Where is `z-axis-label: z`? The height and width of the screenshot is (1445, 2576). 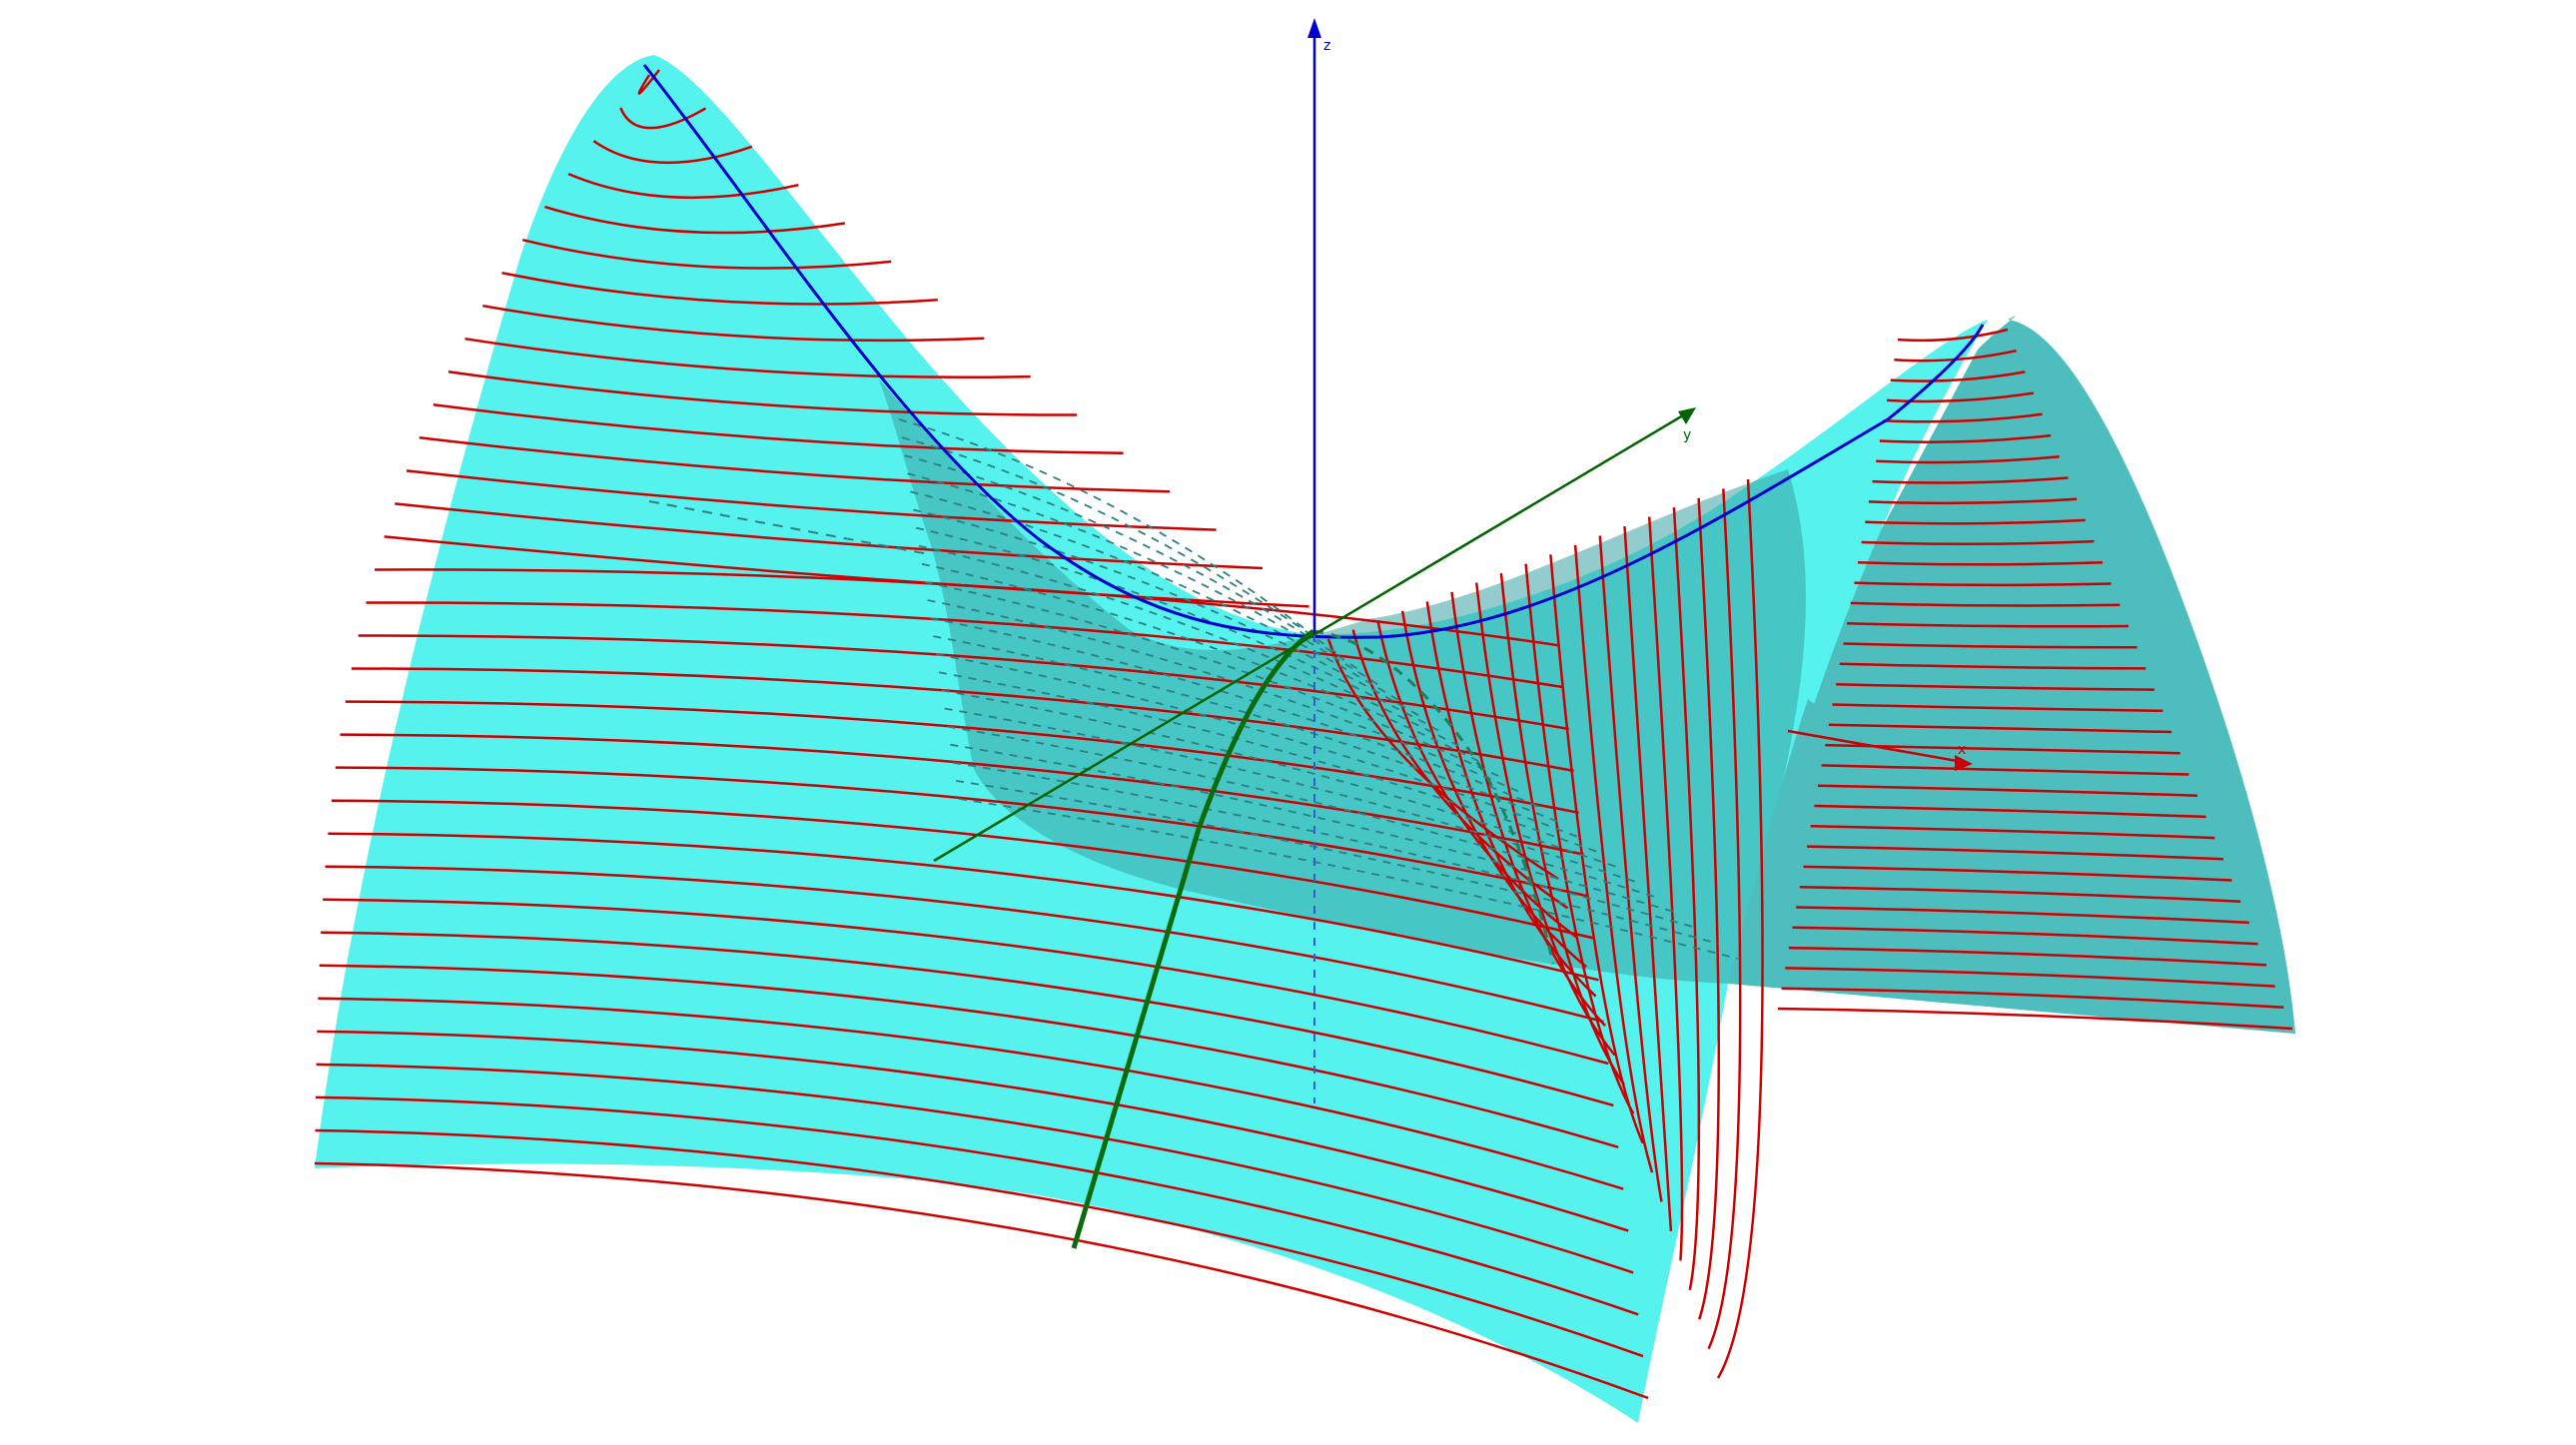 z-axis-label: z is located at coordinates (1326, 46).